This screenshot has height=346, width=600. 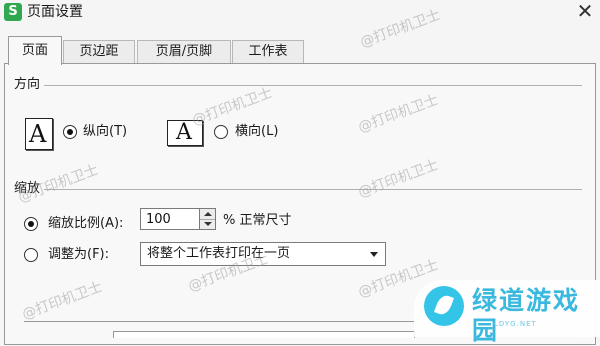 I want to click on fit-to-select: 将整个工作表打印在一页, so click(x=263, y=254).